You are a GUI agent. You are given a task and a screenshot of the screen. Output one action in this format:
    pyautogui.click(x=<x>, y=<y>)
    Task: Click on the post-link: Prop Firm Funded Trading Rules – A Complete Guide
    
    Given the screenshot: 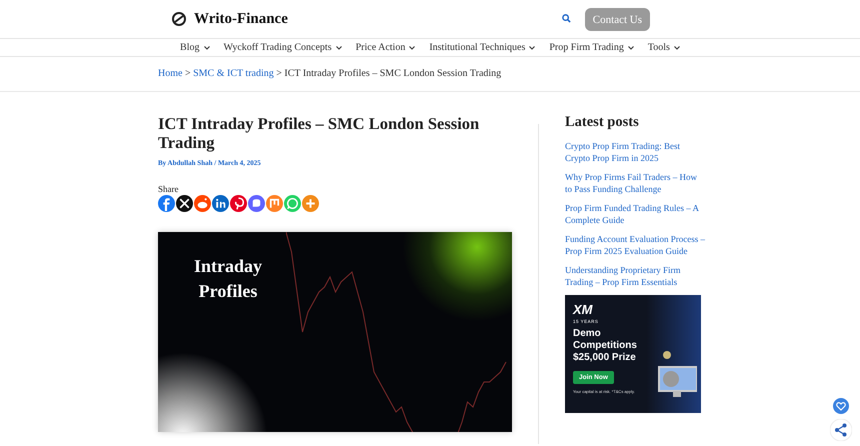 What is the action you would take?
    pyautogui.click(x=635, y=214)
    